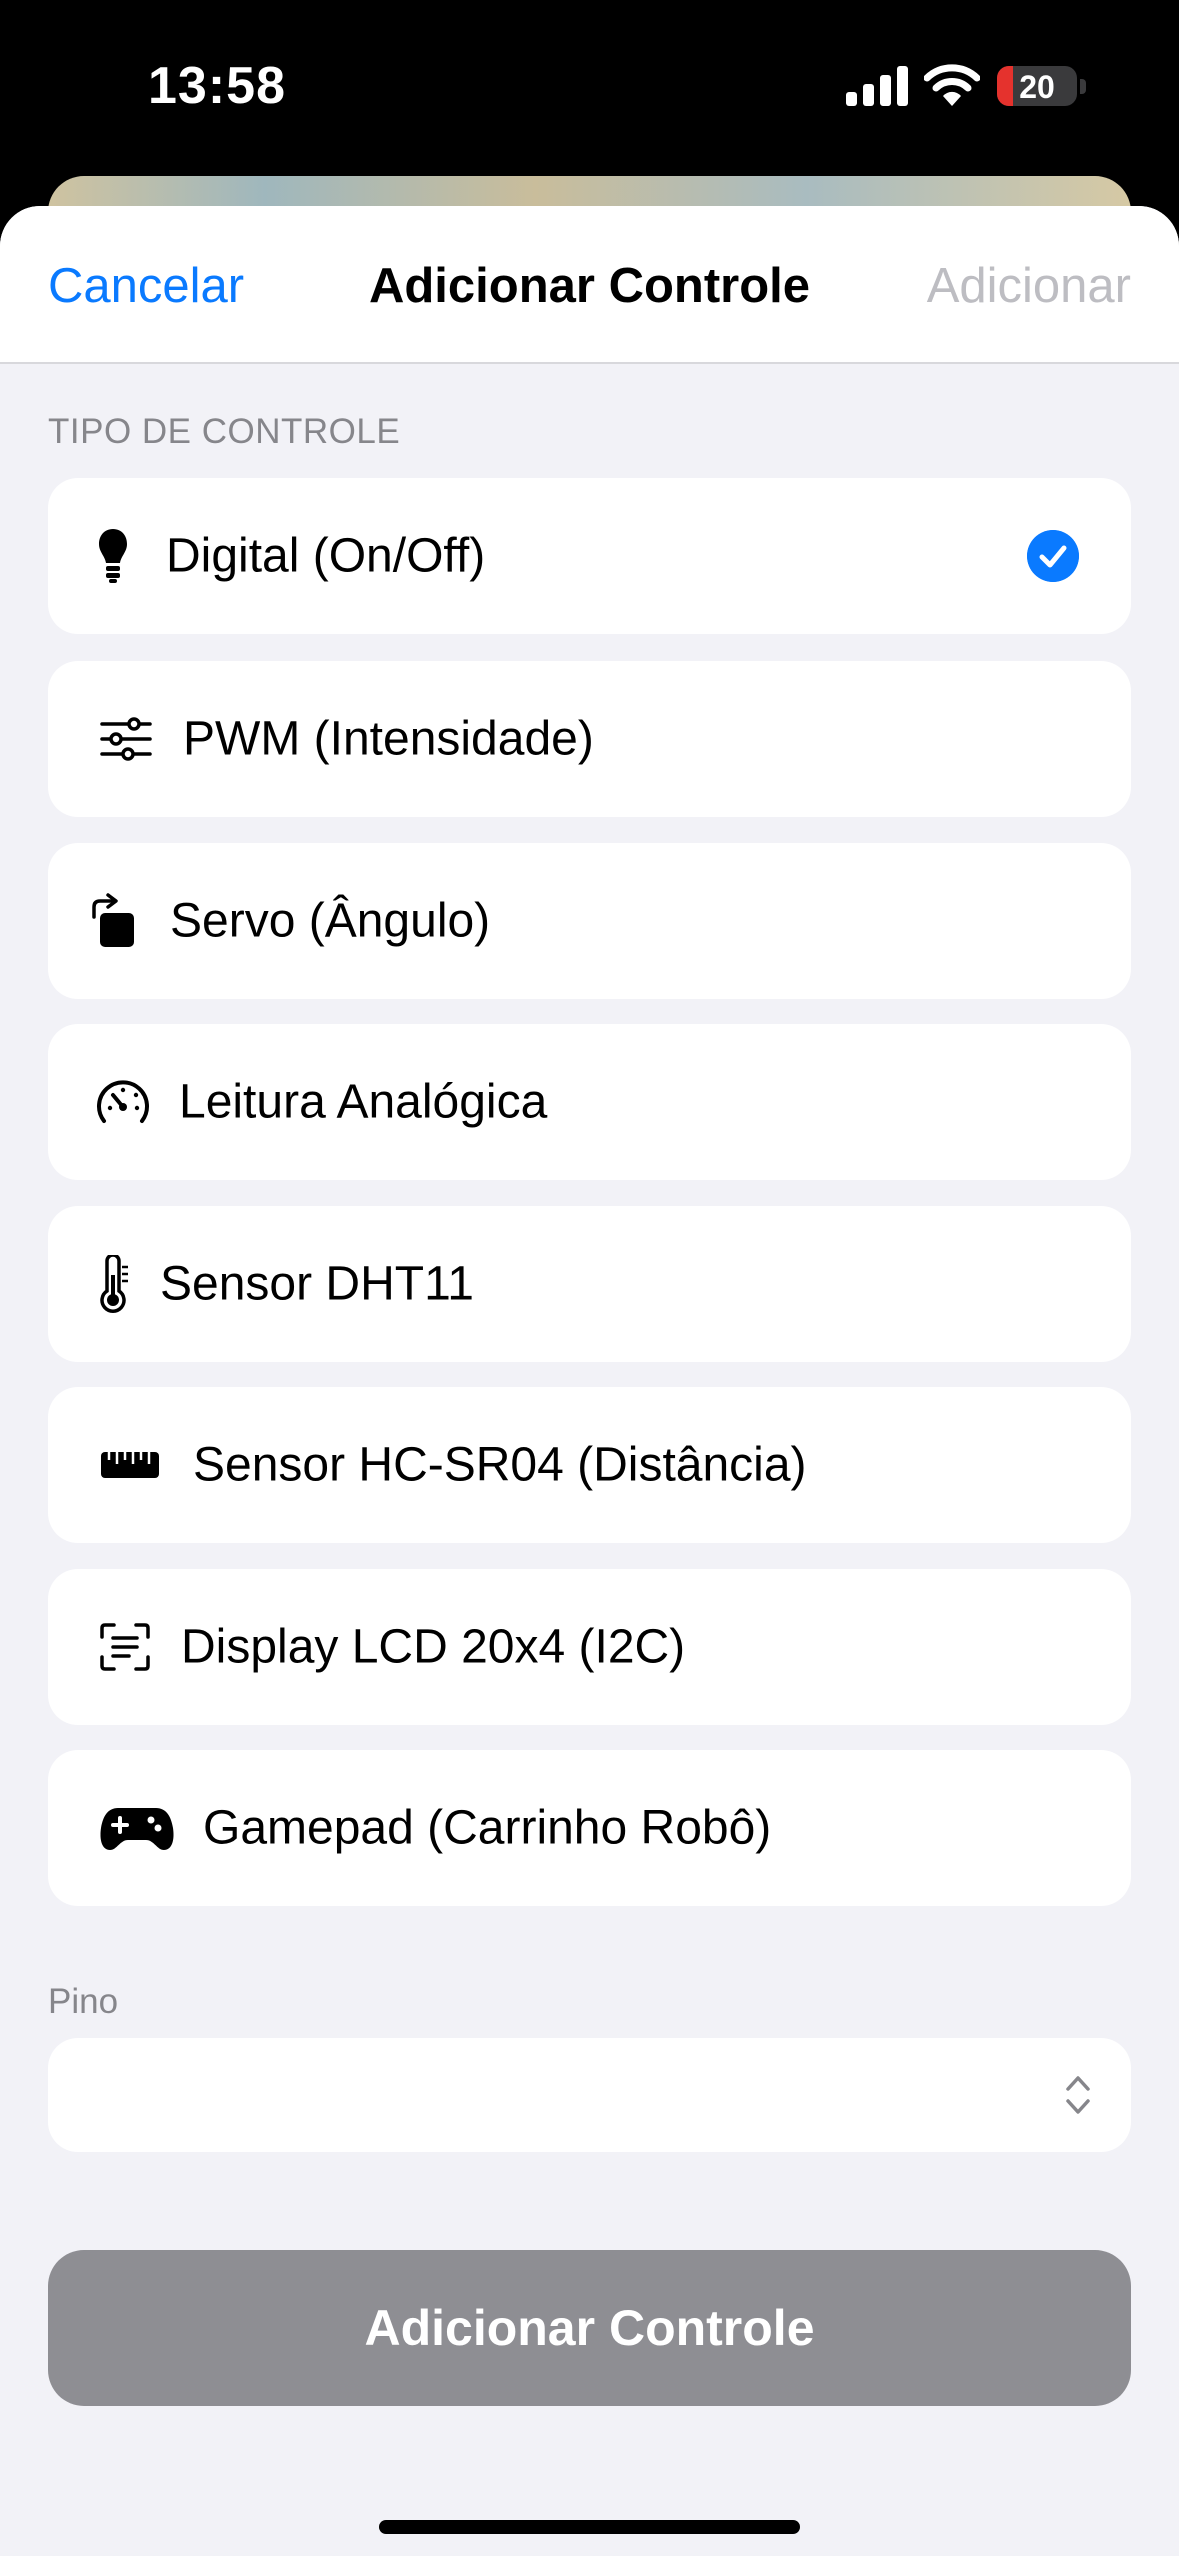 The width and height of the screenshot is (1179, 2556). What do you see at coordinates (137, 1829) in the screenshot?
I see `gamecontroller-icon` at bounding box center [137, 1829].